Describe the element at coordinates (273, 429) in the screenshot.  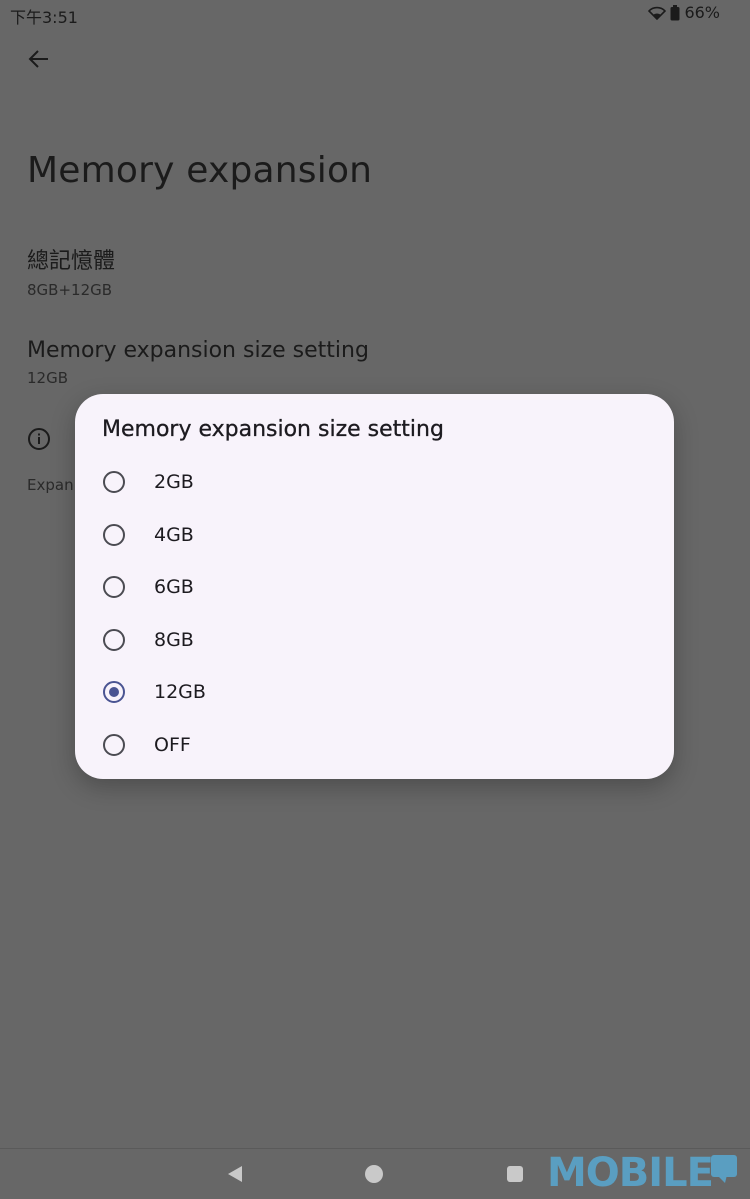
I see `dialog-title: Memory expansion size setting` at that location.